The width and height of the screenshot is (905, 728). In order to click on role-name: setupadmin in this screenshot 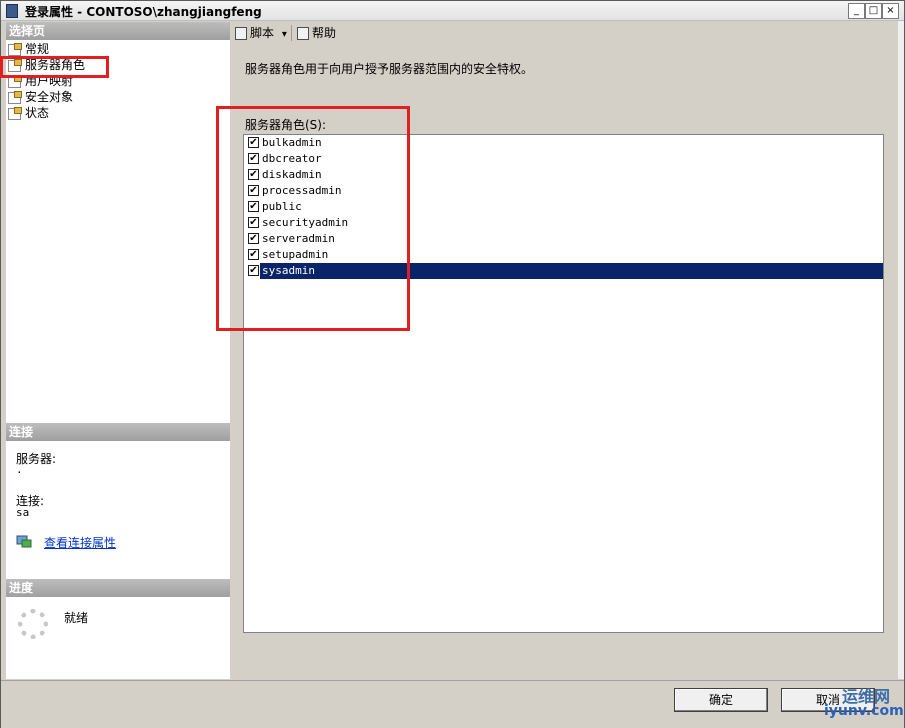, I will do `click(295, 254)`.